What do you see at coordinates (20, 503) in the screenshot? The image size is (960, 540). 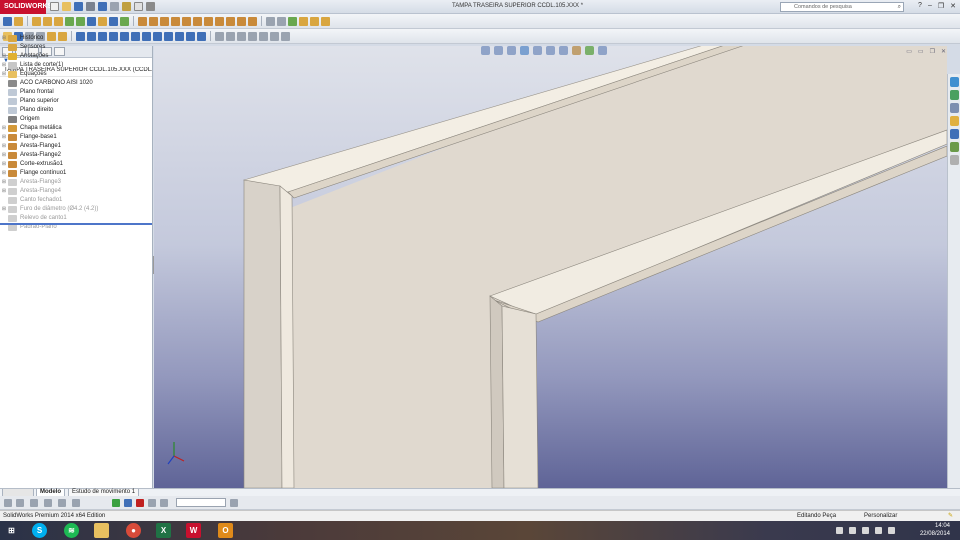 I see `calculate-icon` at bounding box center [20, 503].